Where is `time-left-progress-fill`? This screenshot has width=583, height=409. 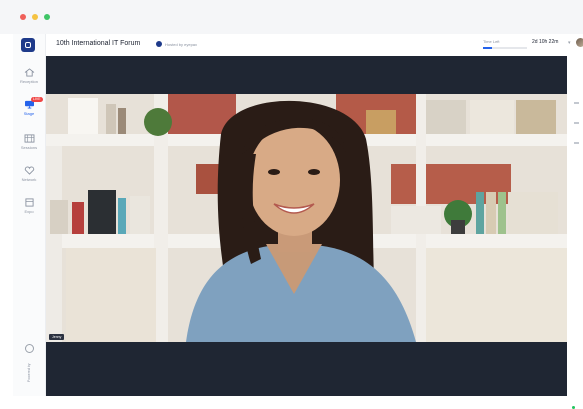
time-left-progress-fill is located at coordinates (487, 48).